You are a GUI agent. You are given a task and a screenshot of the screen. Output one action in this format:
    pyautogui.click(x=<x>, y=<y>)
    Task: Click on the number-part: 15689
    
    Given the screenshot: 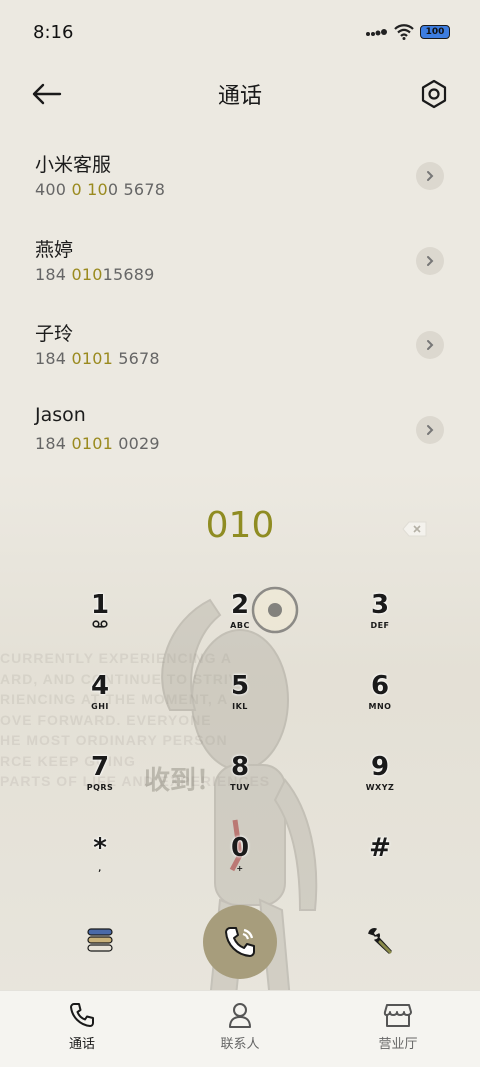 What is the action you would take?
    pyautogui.click(x=128, y=274)
    